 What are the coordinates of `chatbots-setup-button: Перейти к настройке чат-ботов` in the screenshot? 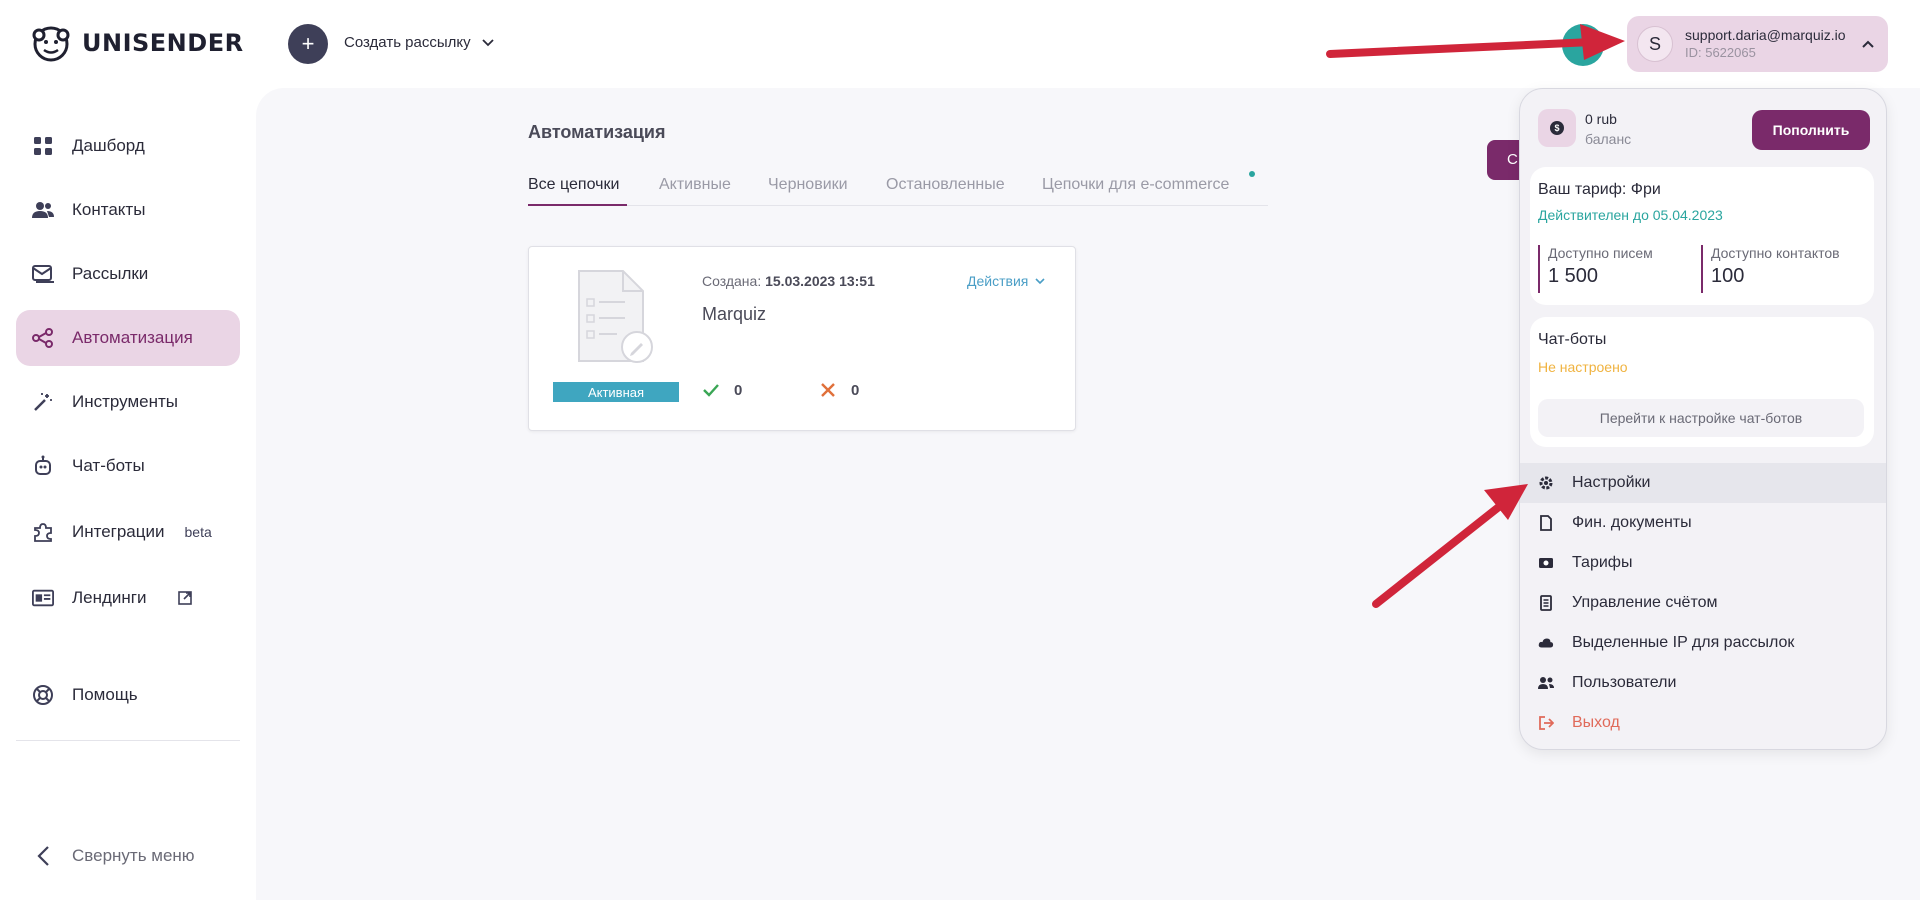 It's located at (1701, 418).